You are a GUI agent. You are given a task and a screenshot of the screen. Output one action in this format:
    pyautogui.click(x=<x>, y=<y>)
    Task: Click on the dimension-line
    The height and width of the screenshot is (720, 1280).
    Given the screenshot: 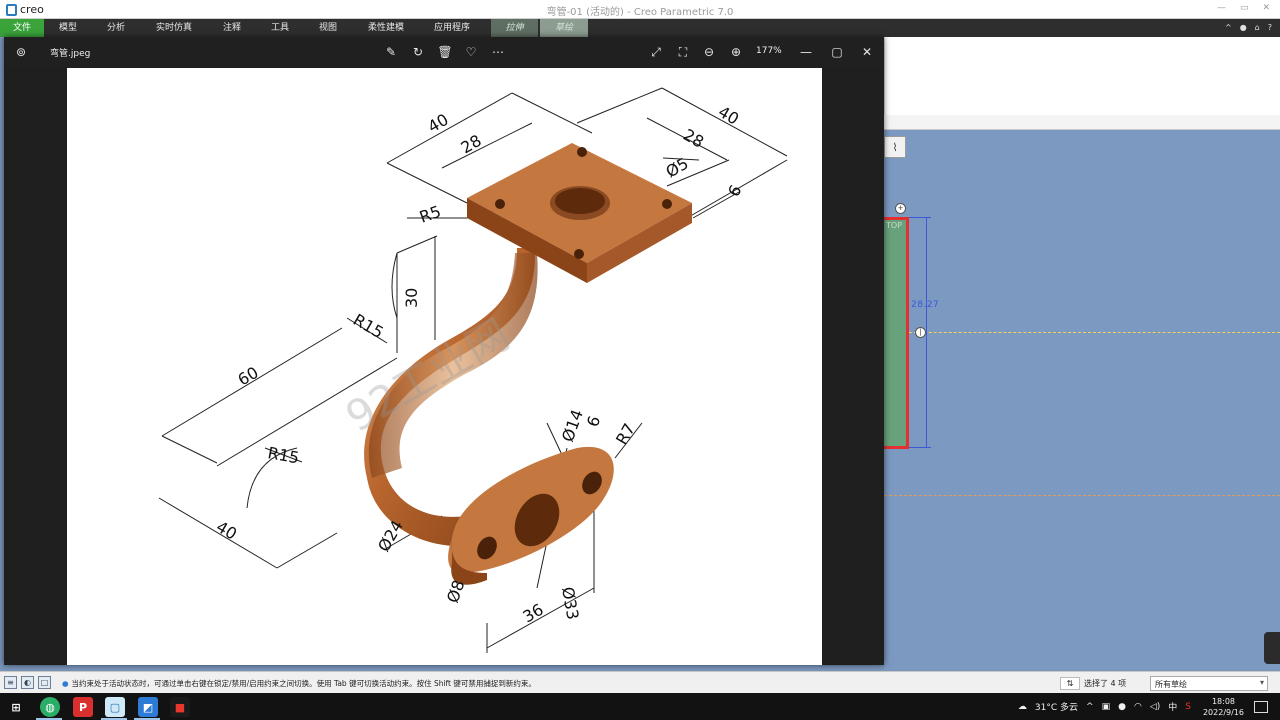 What is the action you would take?
    pyautogui.click(x=926, y=333)
    